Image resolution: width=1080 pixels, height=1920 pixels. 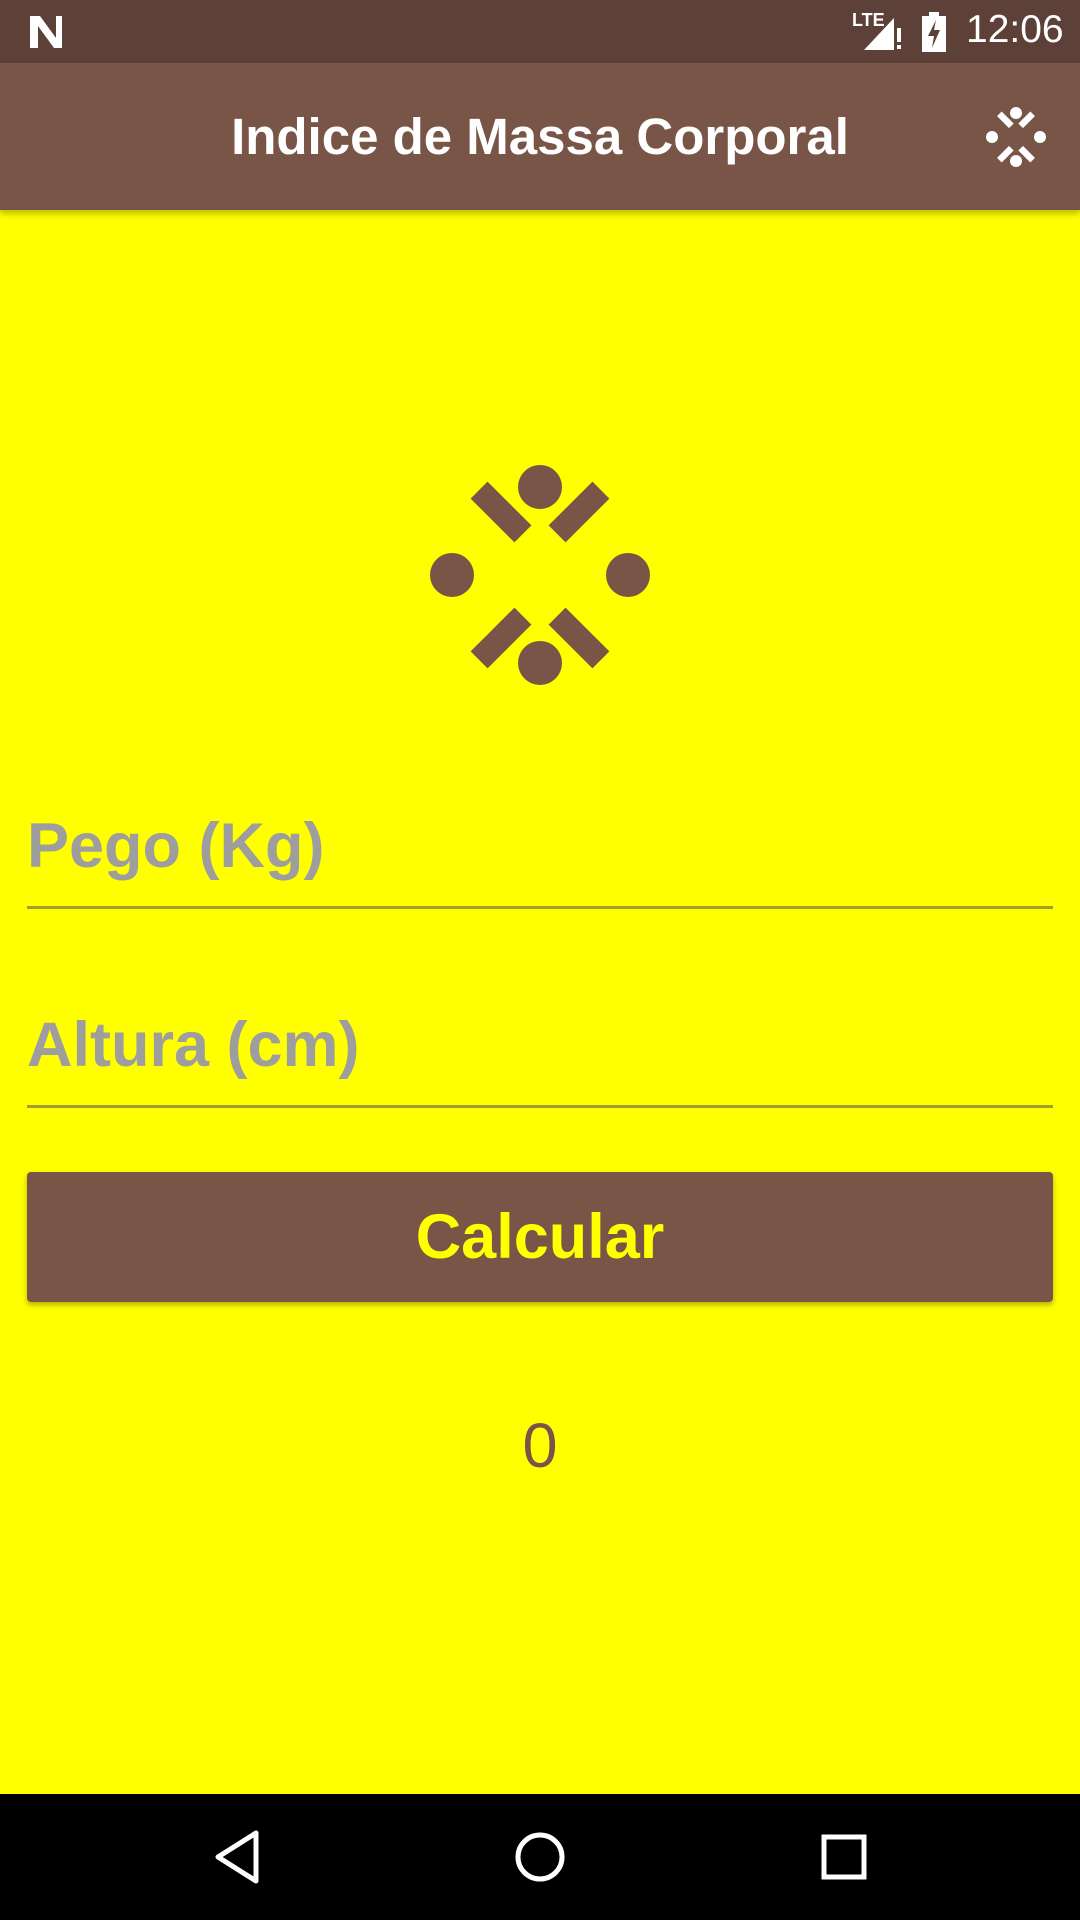 What do you see at coordinates (46, 32) in the screenshot?
I see `n-logo-icon` at bounding box center [46, 32].